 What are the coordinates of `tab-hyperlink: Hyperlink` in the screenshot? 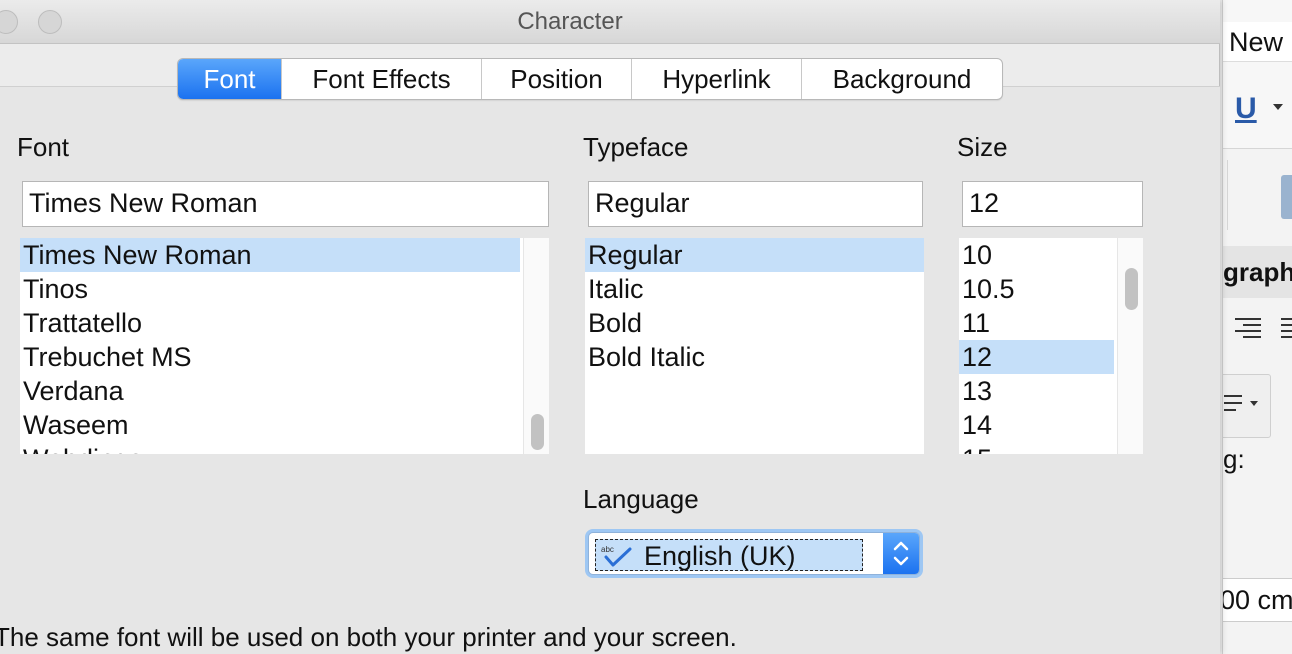 It's located at (717, 79).